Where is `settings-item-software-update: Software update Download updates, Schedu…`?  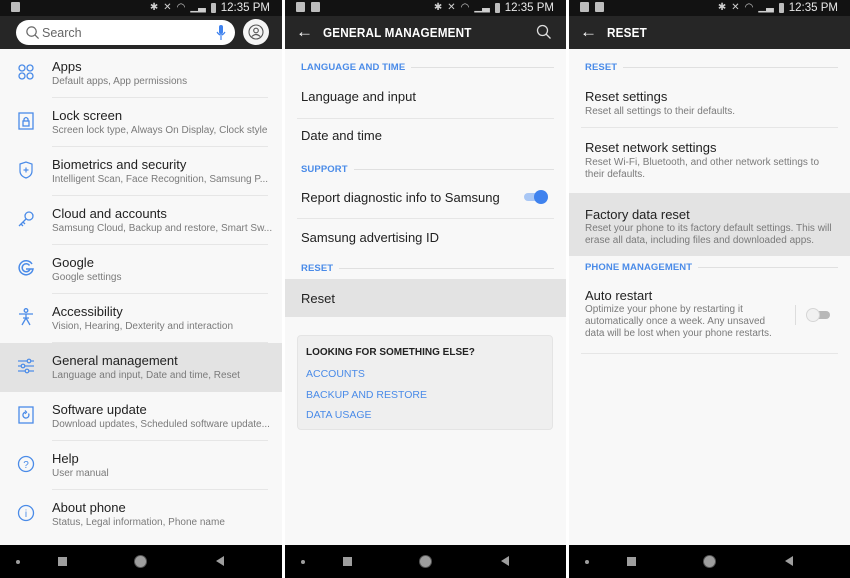
settings-item-software-update: Software update Download updates, Schedu… is located at coordinates (141, 416).